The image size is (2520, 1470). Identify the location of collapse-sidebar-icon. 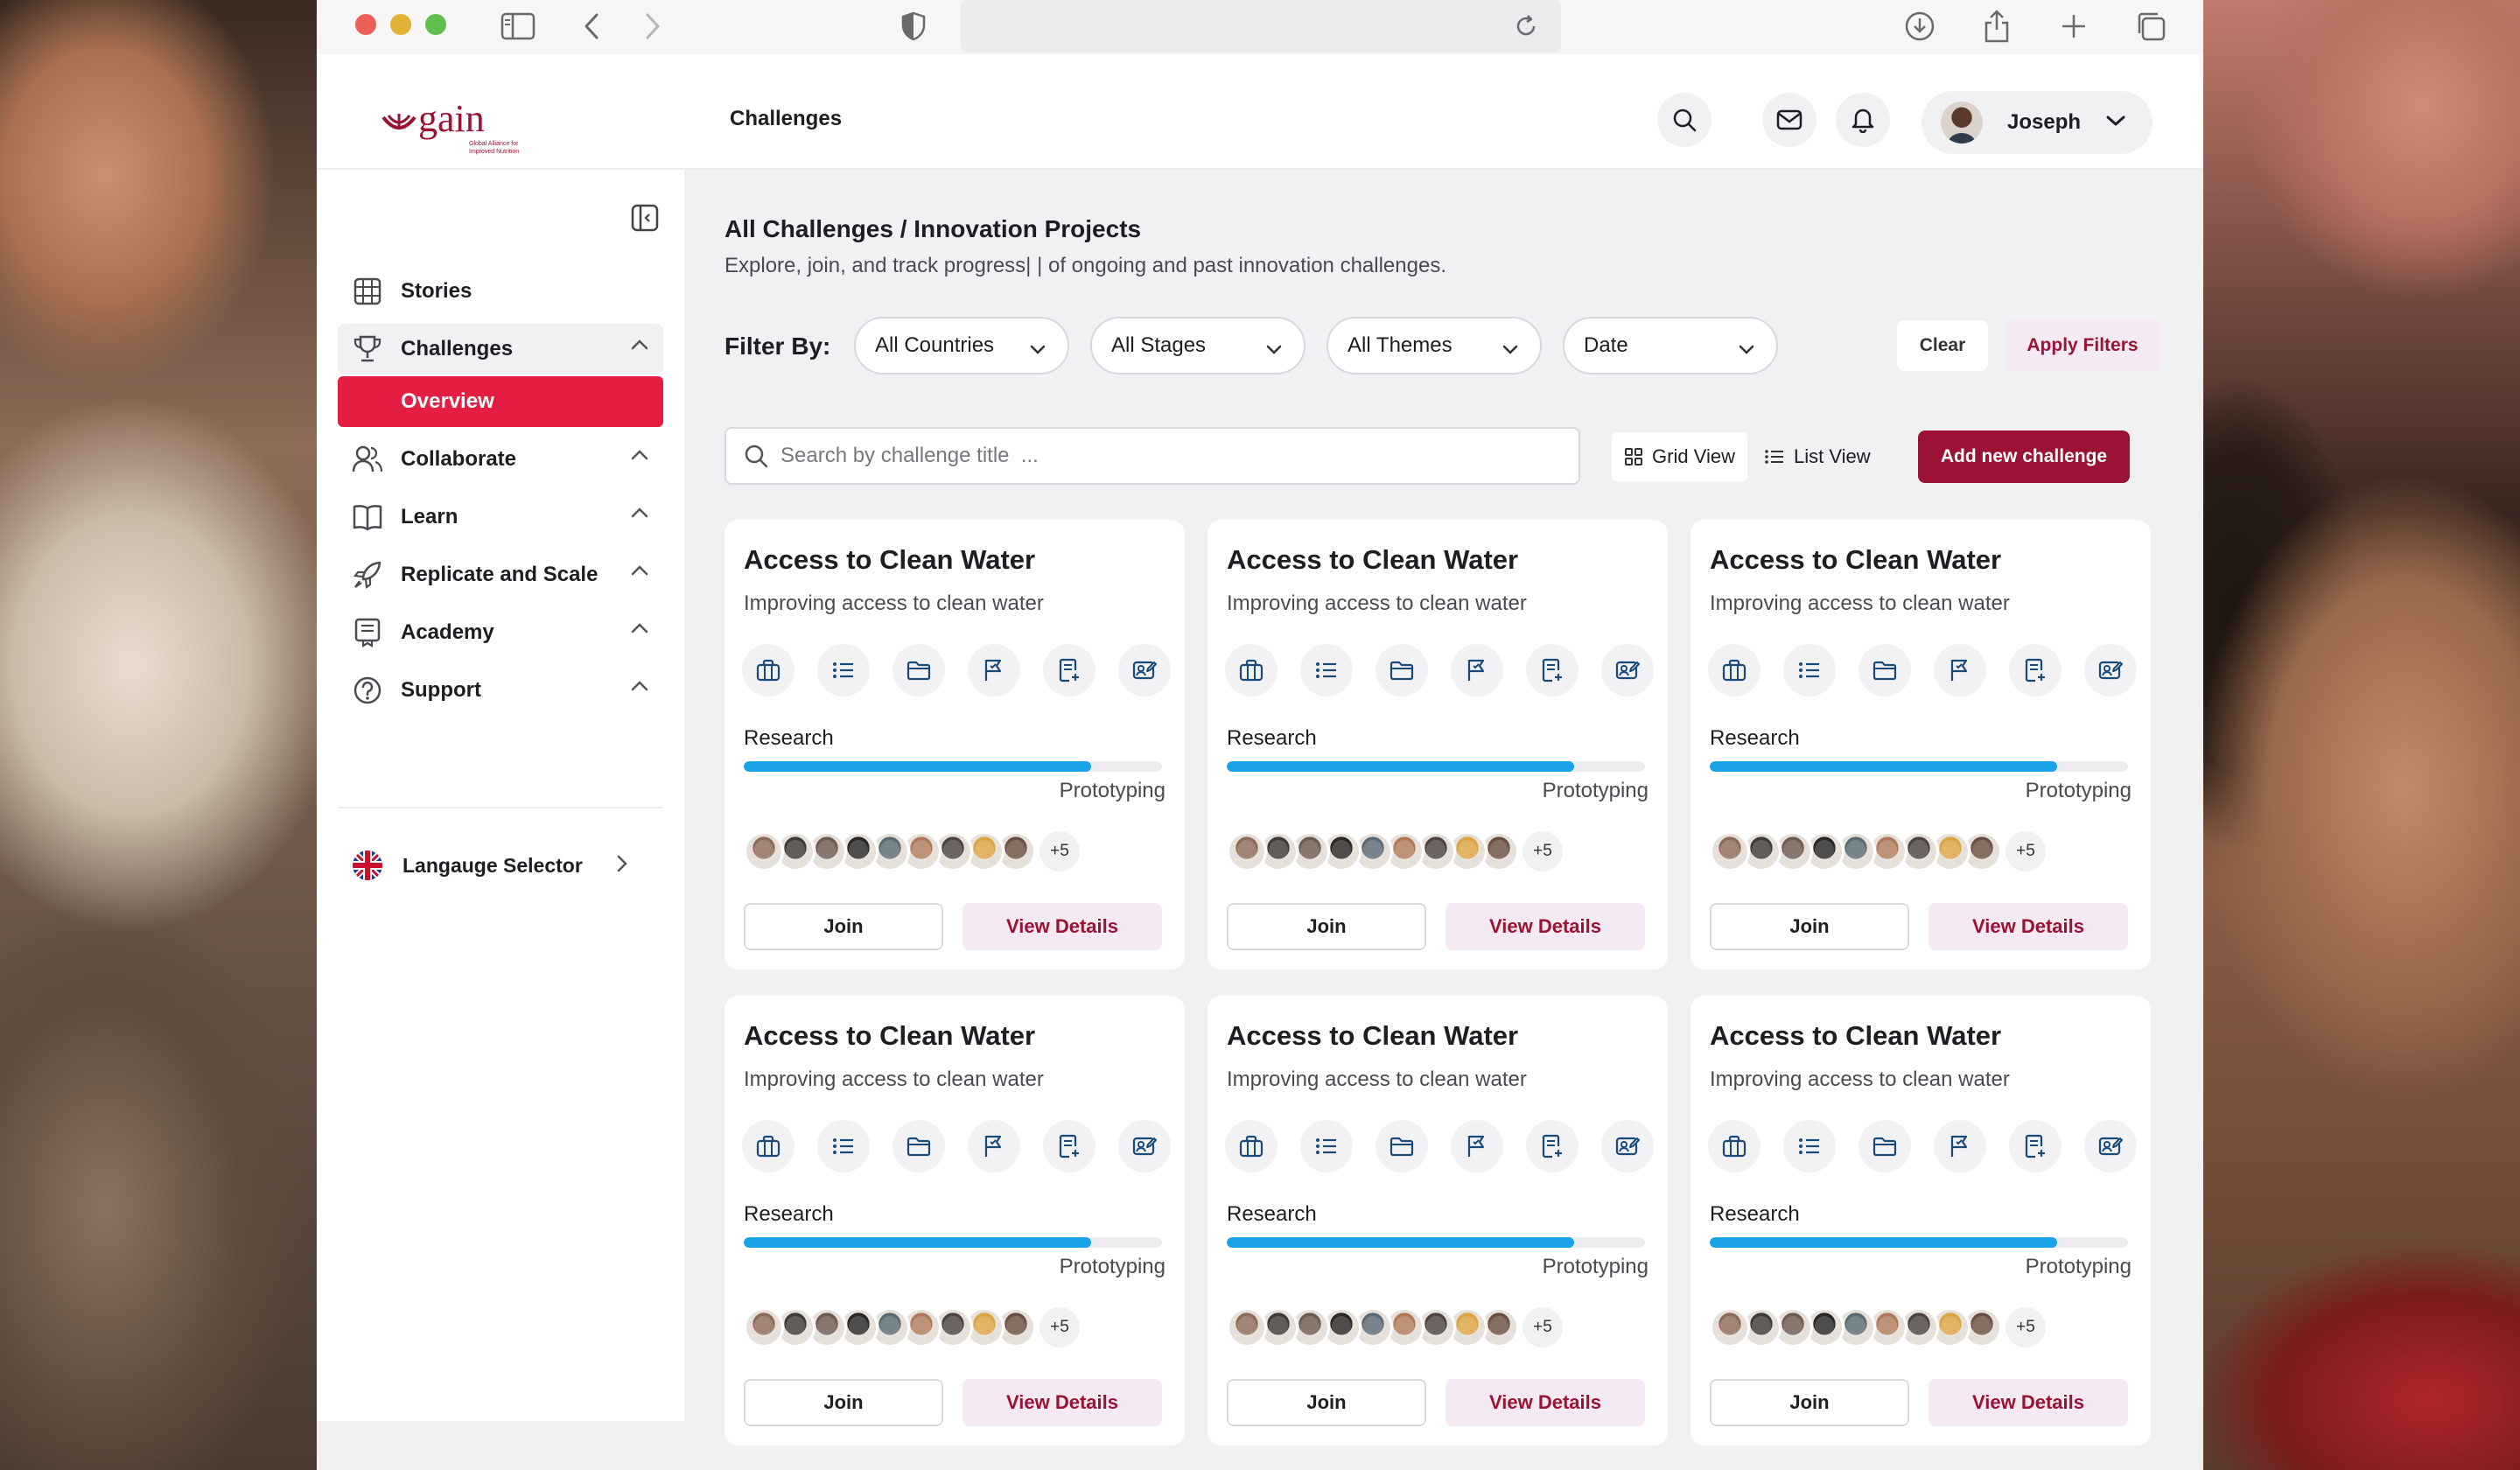
(645, 220).